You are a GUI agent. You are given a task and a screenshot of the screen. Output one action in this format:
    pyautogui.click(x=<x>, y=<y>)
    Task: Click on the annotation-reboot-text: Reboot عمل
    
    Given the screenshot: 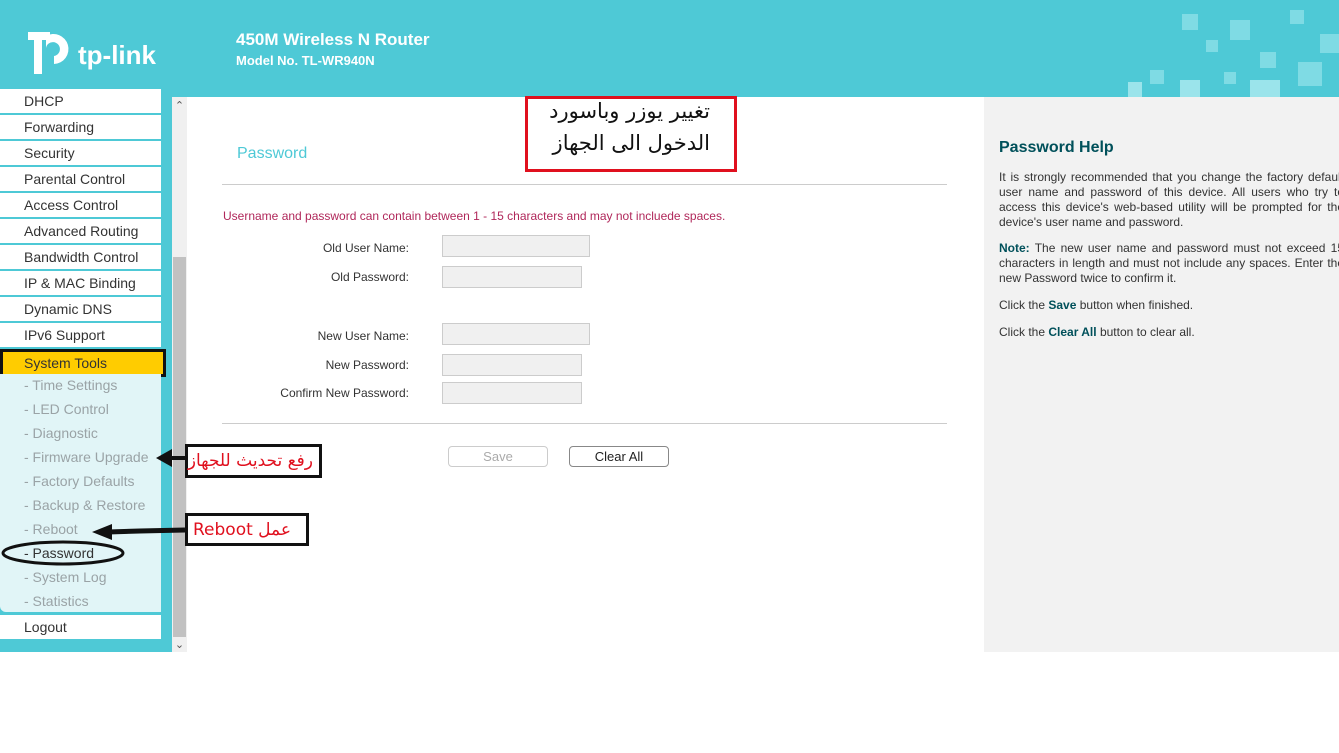 What is the action you would take?
    pyautogui.click(x=242, y=530)
    